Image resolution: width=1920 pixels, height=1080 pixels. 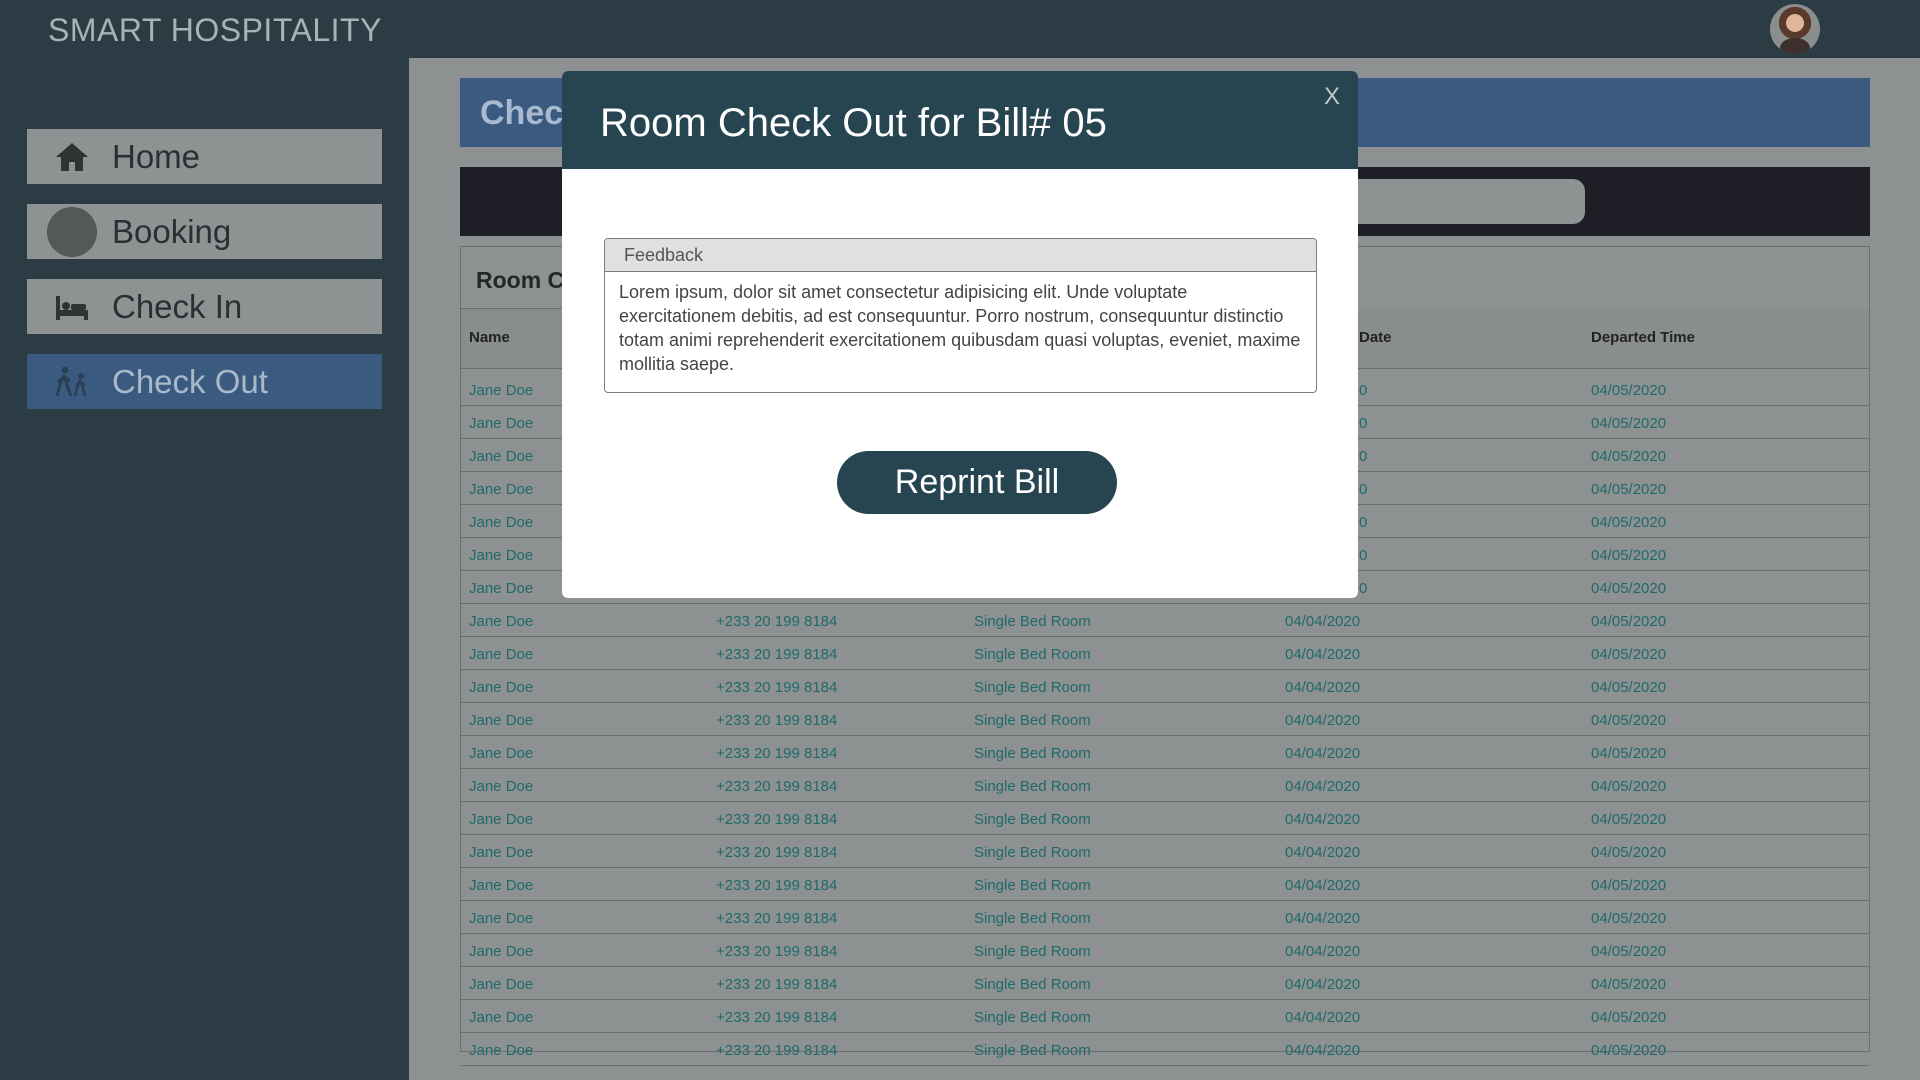 I want to click on circle-icon, so click(x=72, y=232).